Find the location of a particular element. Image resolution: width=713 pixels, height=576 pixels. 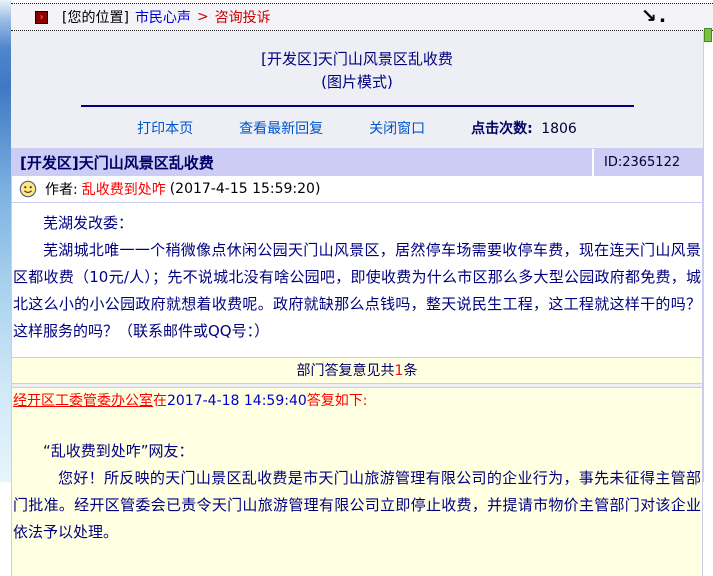

page-title: [开发区]天门山风景区乱收费 (图片模式) is located at coordinates (357, 62).